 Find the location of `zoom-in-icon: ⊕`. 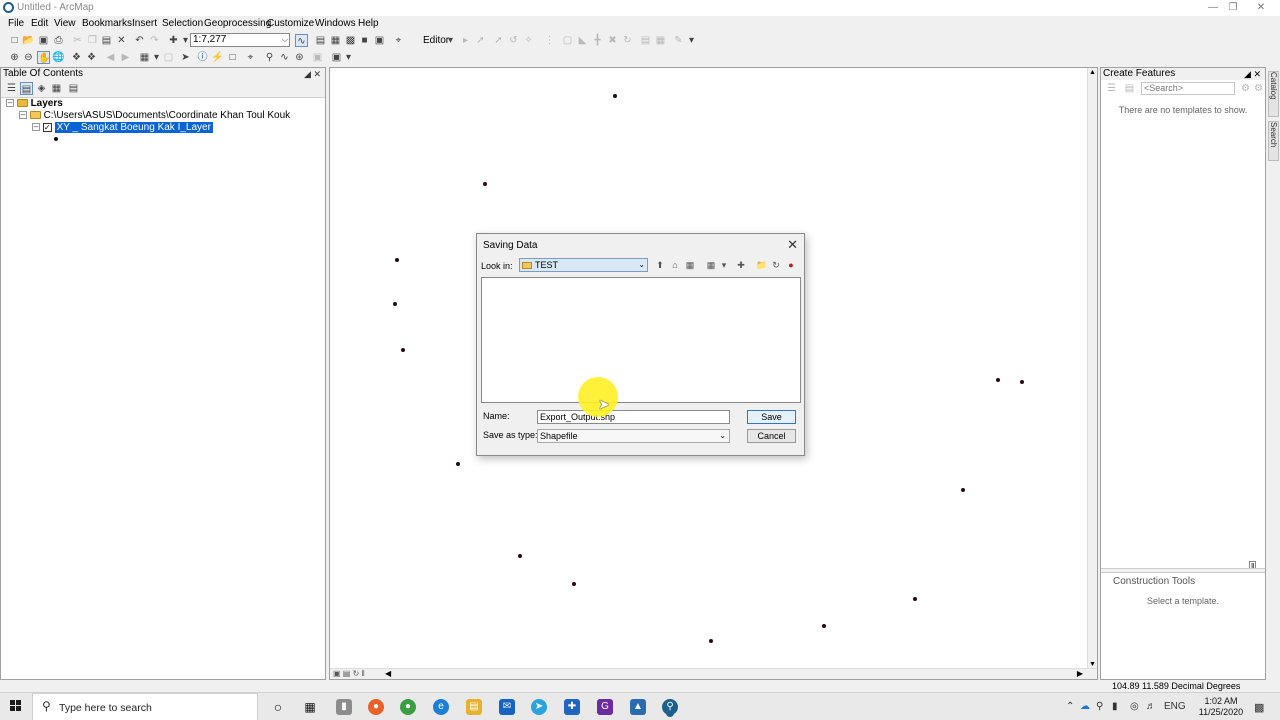

zoom-in-icon: ⊕ is located at coordinates (14, 57).